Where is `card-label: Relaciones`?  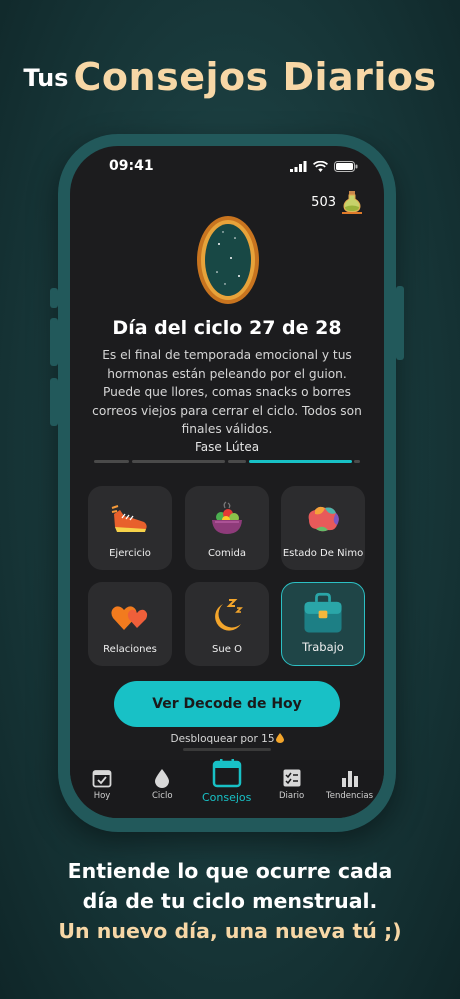
card-label: Relaciones is located at coordinates (130, 649).